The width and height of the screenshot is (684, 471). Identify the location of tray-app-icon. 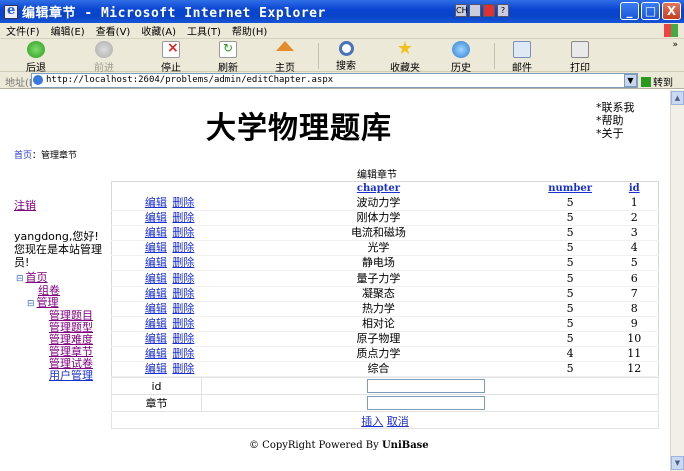
(475, 10).